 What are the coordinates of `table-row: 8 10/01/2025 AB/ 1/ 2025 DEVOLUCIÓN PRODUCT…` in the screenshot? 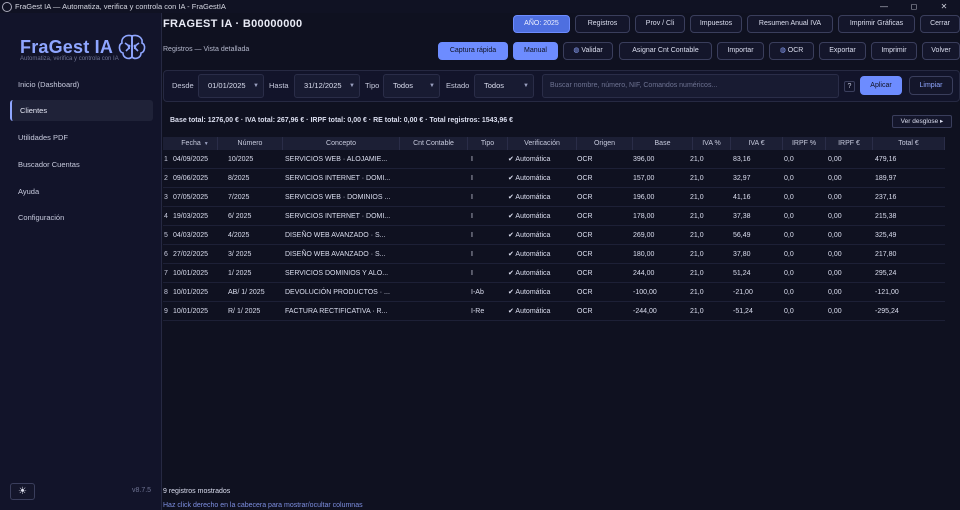 It's located at (554, 292).